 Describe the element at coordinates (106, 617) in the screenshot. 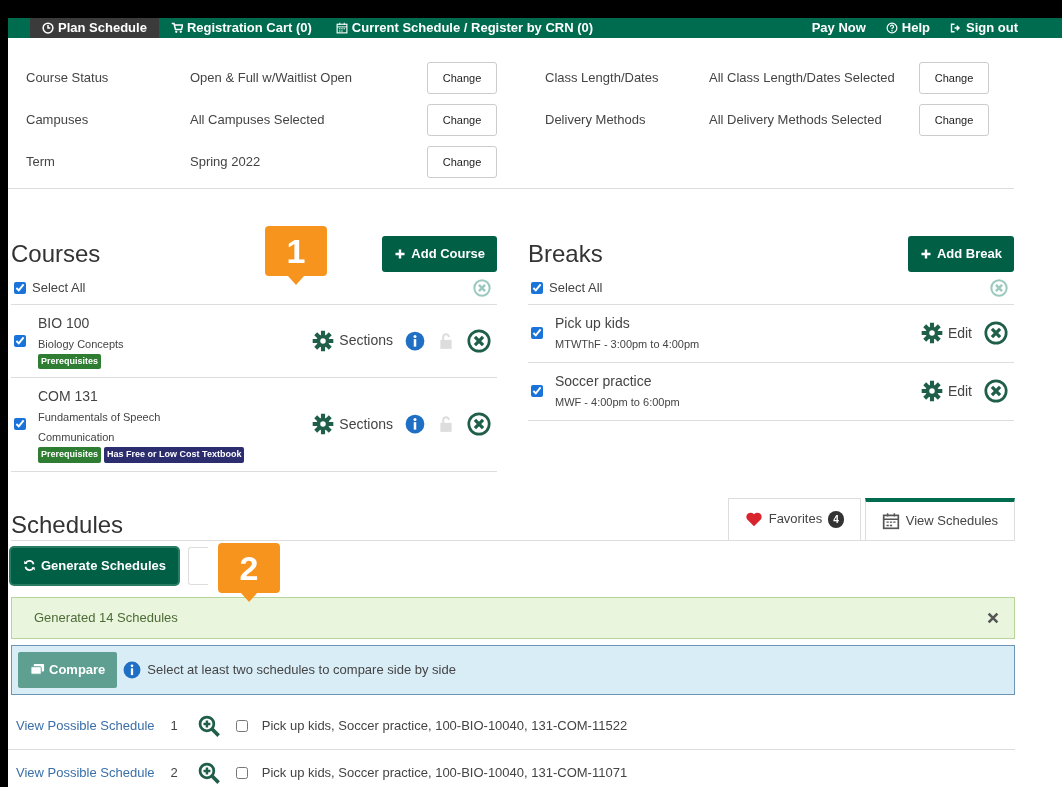

I see `alert-message: Generated 14 Schedules` at that location.